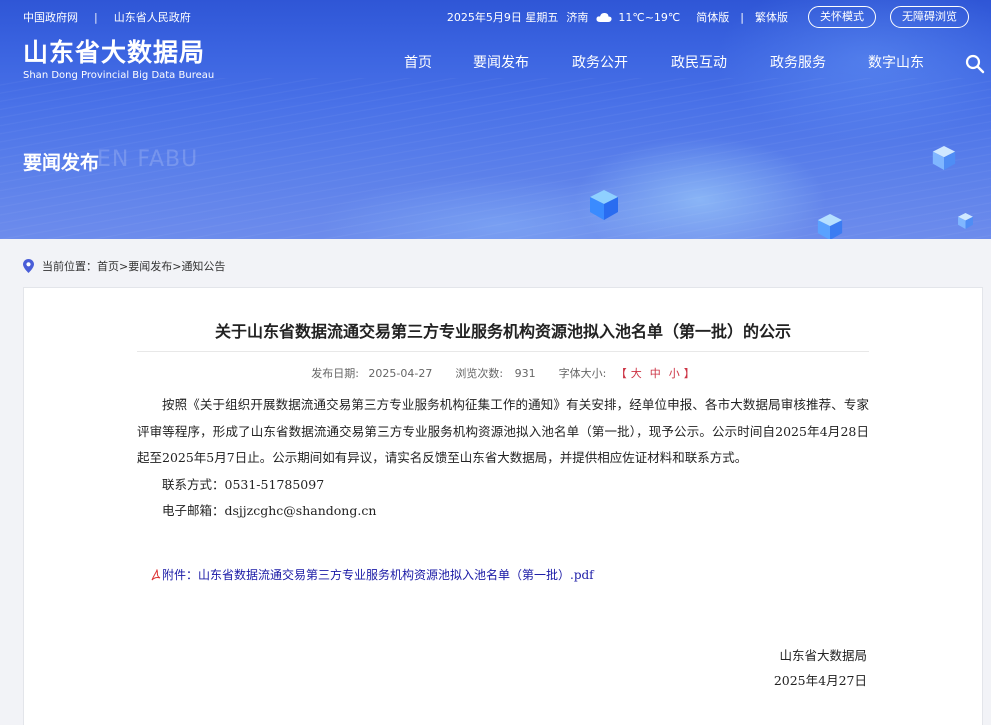 Image resolution: width=991 pixels, height=725 pixels. Describe the element at coordinates (798, 62) in the screenshot. I see `nav-item-services: 政务服务` at that location.